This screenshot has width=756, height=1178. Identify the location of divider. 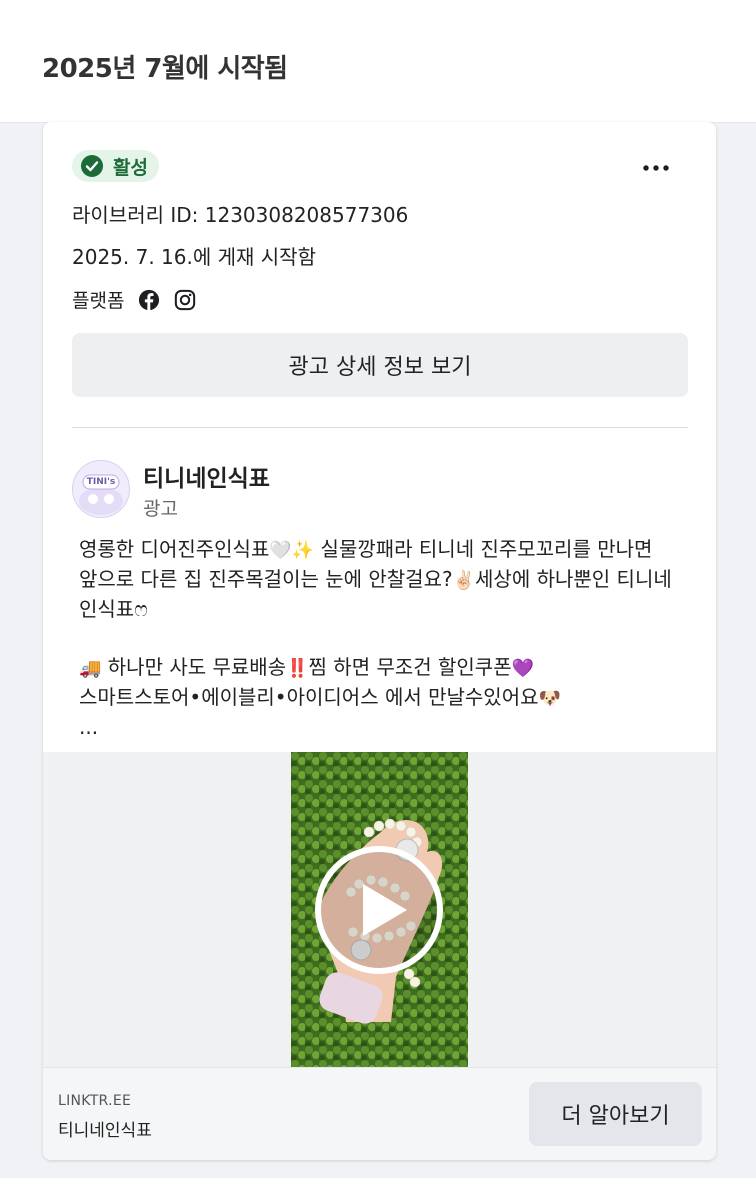
(380, 427).